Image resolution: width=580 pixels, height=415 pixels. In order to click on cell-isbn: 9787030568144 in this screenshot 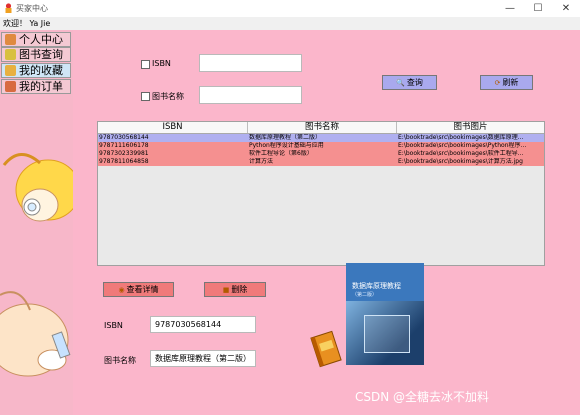, I will do `click(124, 137)`.